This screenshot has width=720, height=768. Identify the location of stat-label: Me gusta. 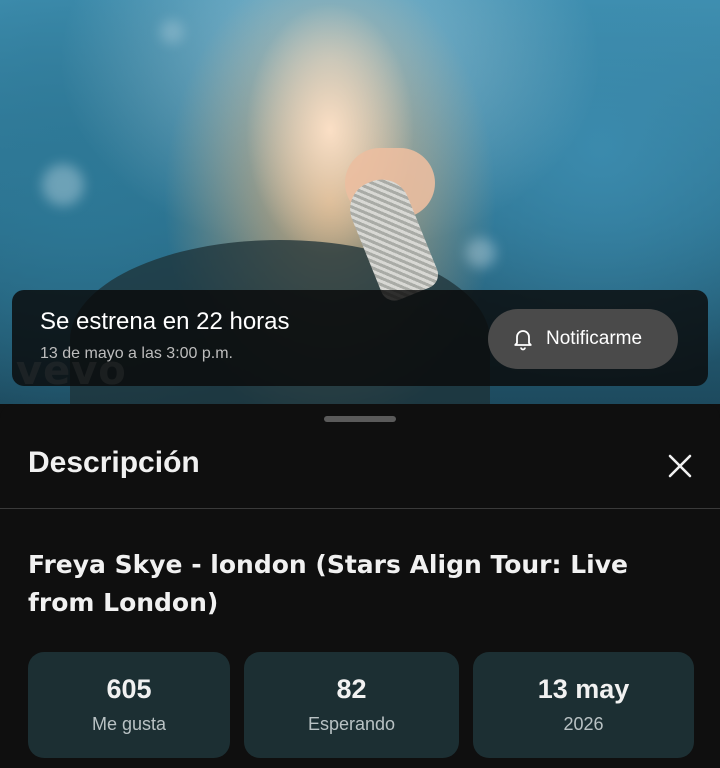
(129, 724).